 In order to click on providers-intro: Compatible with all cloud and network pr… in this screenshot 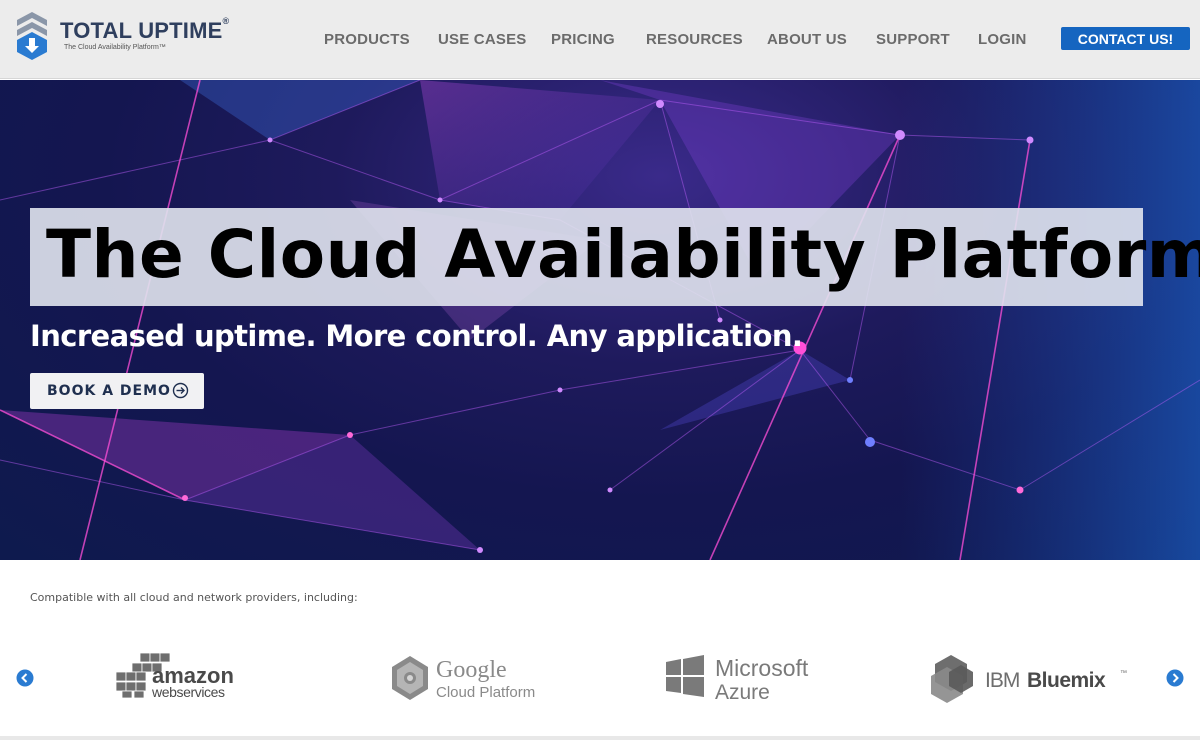, I will do `click(194, 597)`.